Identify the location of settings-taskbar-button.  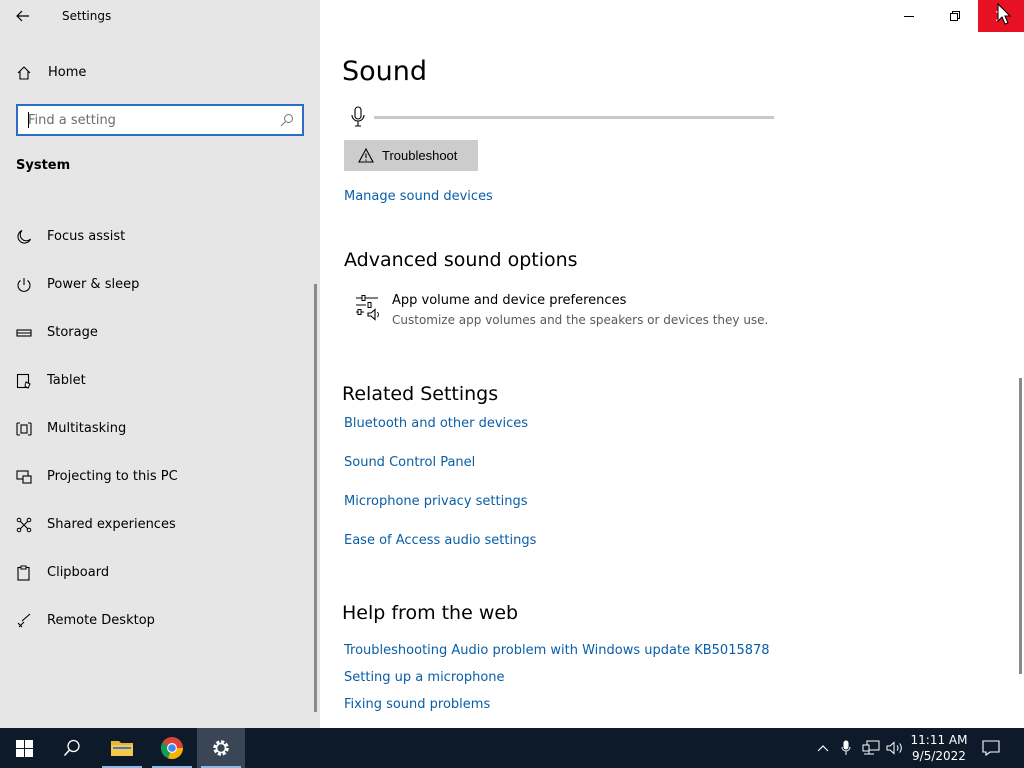
(221, 748).